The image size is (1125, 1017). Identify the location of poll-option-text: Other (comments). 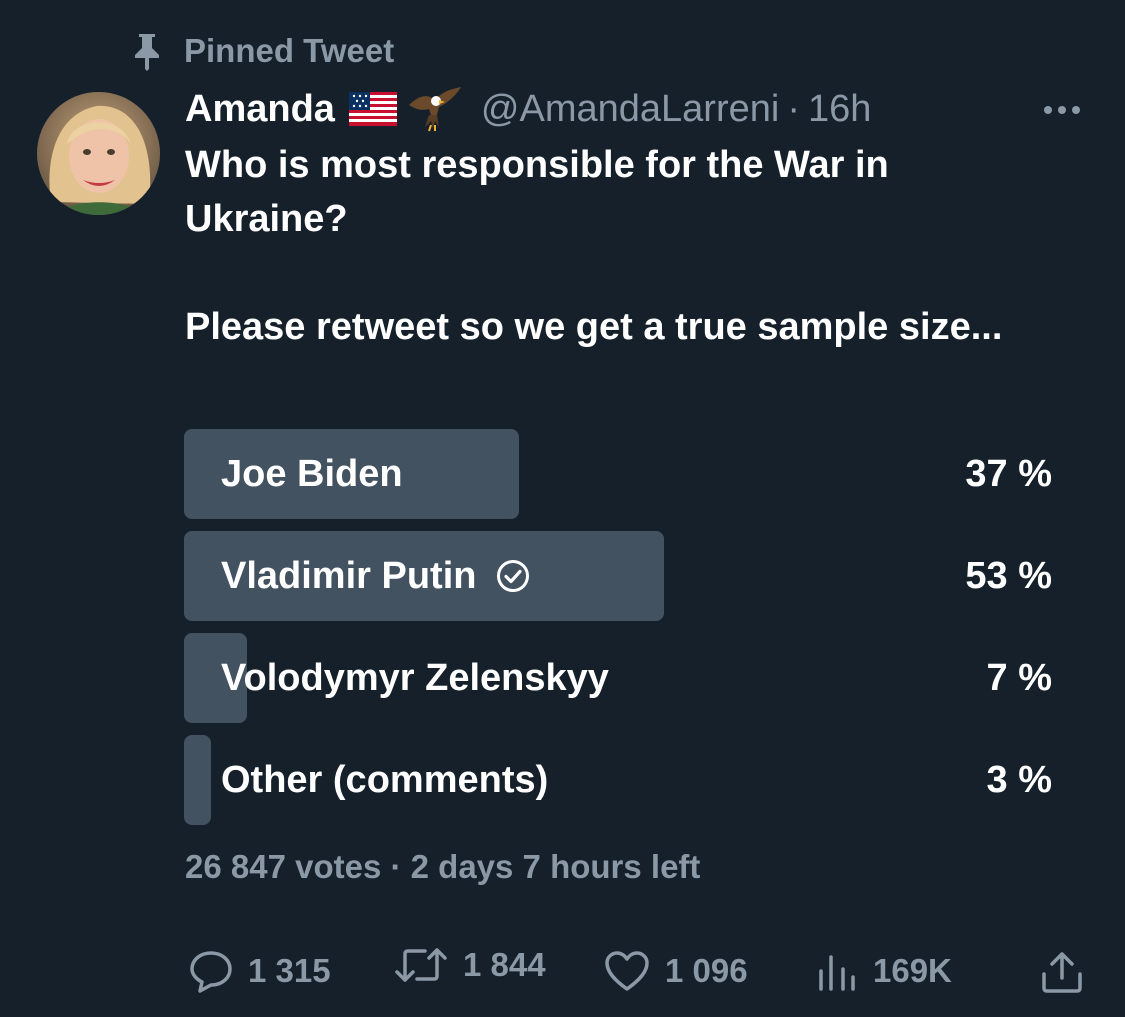
(385, 779).